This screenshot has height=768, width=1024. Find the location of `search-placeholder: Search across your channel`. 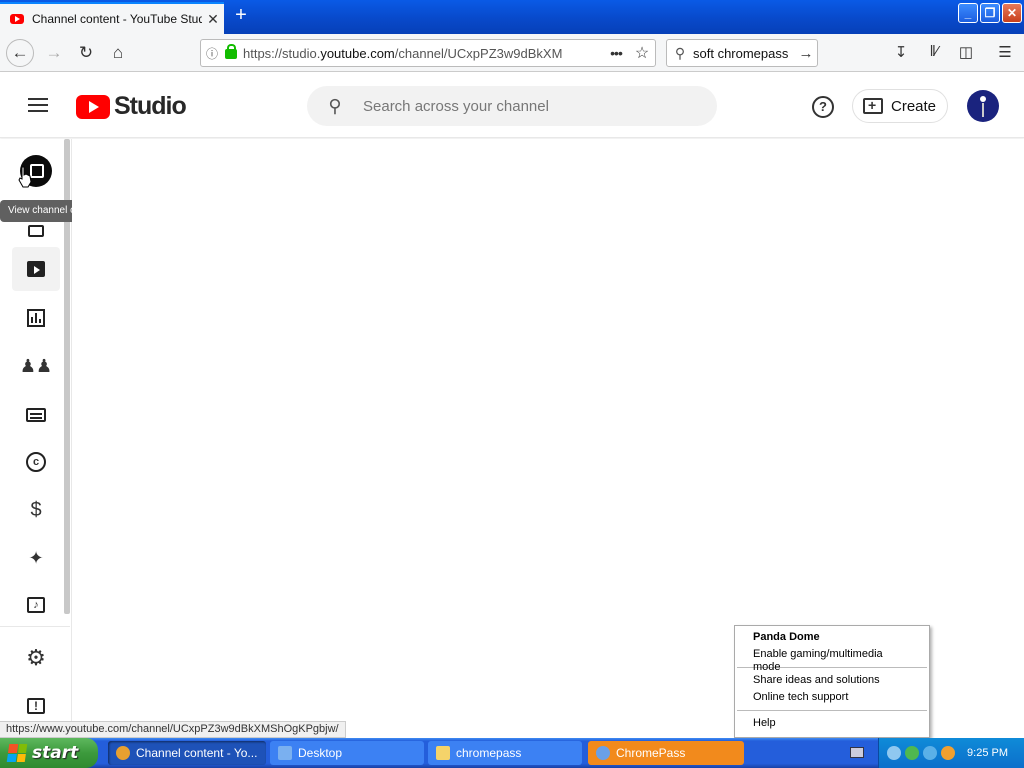

search-placeholder: Search across your channel is located at coordinates (456, 106).